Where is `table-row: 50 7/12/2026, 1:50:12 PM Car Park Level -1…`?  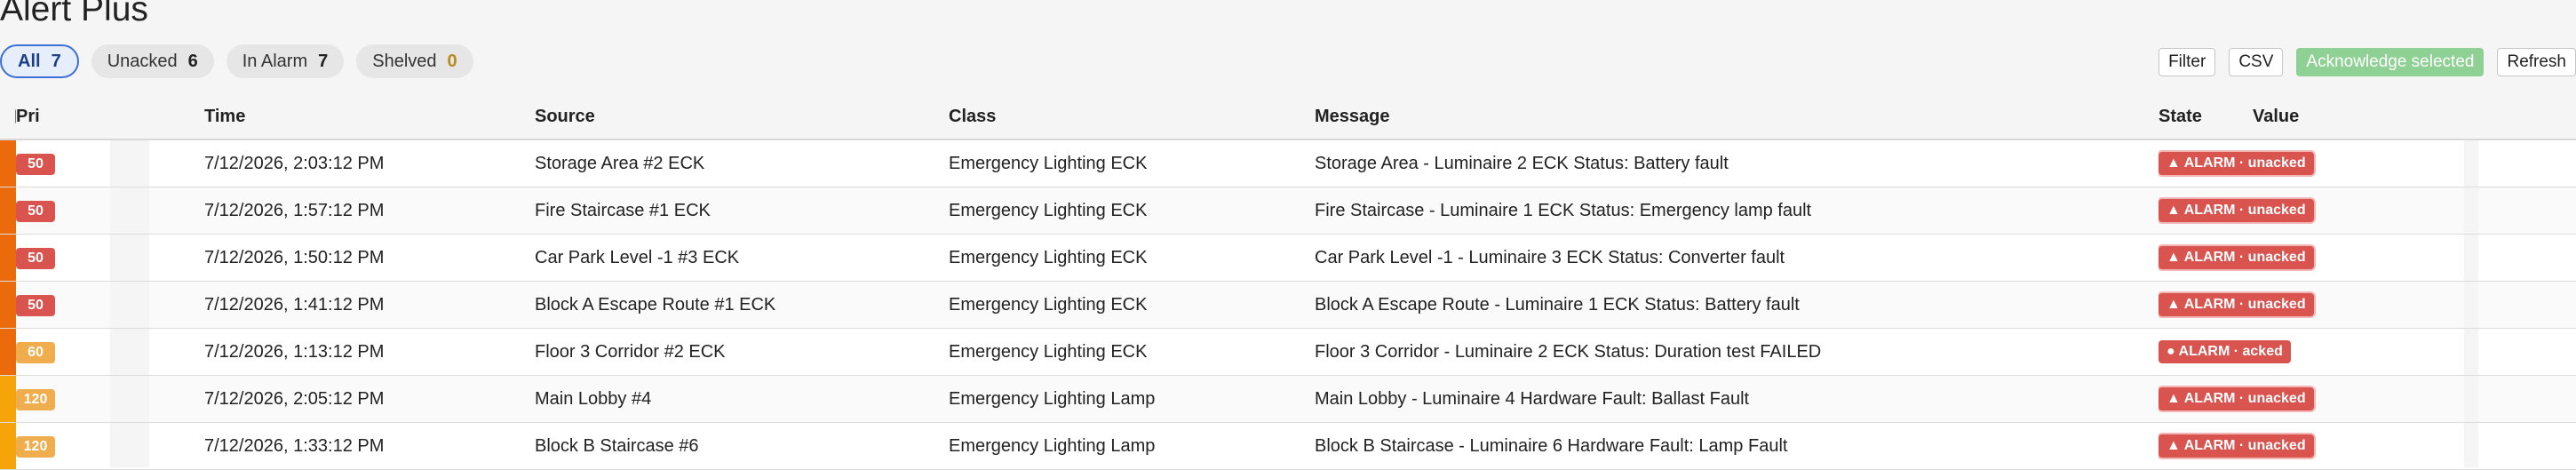 table-row: 50 7/12/2026, 1:50:12 PM Car Park Level -1… is located at coordinates (1288, 258).